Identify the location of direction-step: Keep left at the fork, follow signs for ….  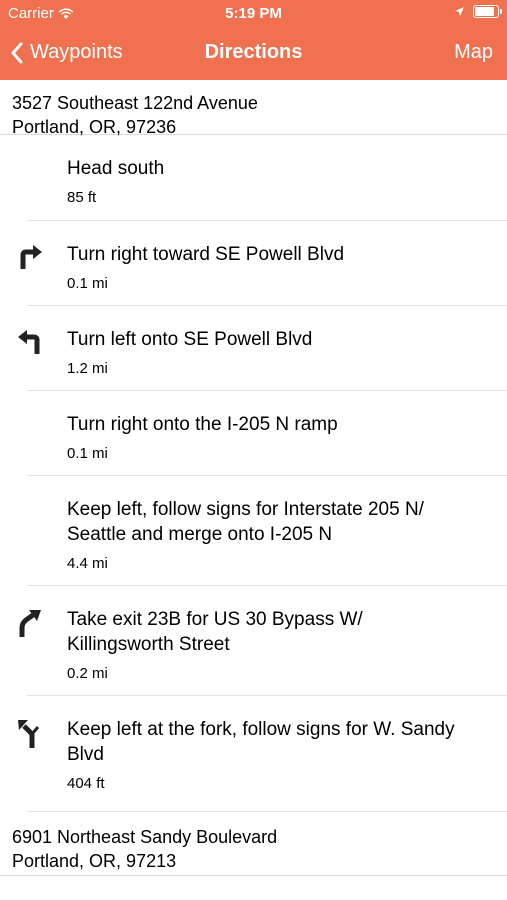
(262, 754).